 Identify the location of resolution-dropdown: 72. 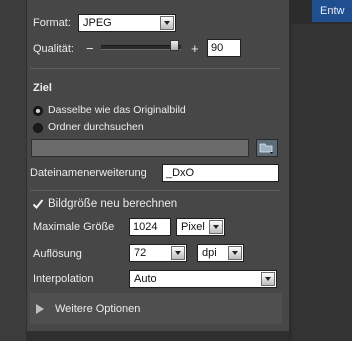
(158, 253).